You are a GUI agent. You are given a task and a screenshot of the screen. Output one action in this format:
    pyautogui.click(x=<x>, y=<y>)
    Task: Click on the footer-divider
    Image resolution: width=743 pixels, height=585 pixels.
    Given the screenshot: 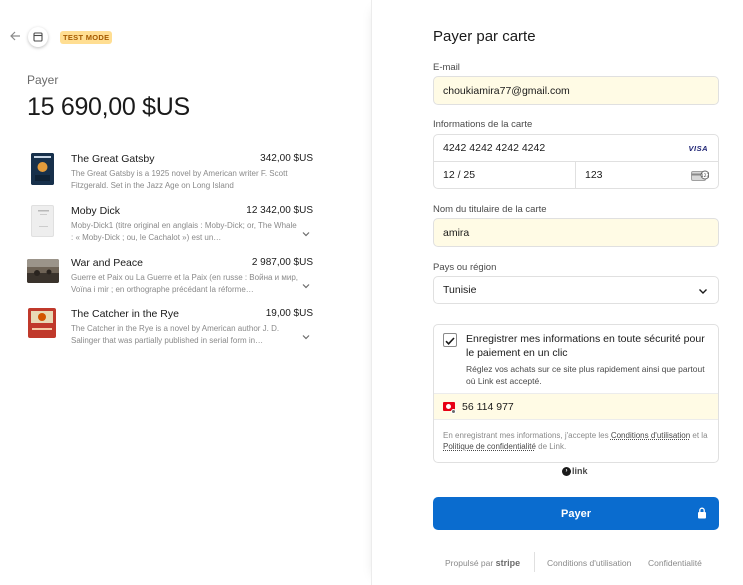 What is the action you would take?
    pyautogui.click(x=534, y=562)
    